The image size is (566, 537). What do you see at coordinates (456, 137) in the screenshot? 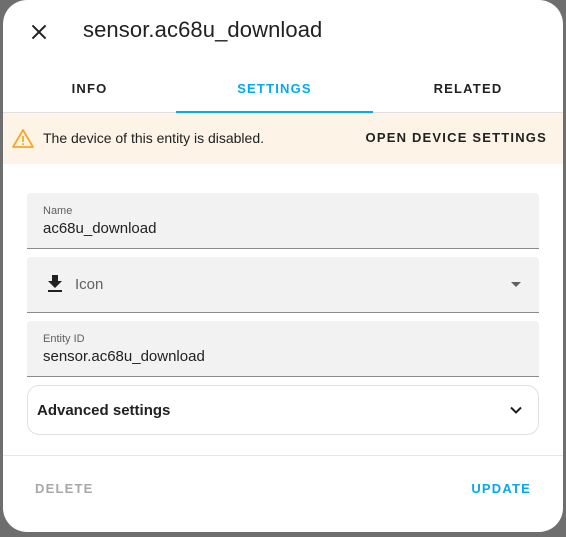
I see `open-device-settings-button: OPEN DEVICE SETTINGS` at bounding box center [456, 137].